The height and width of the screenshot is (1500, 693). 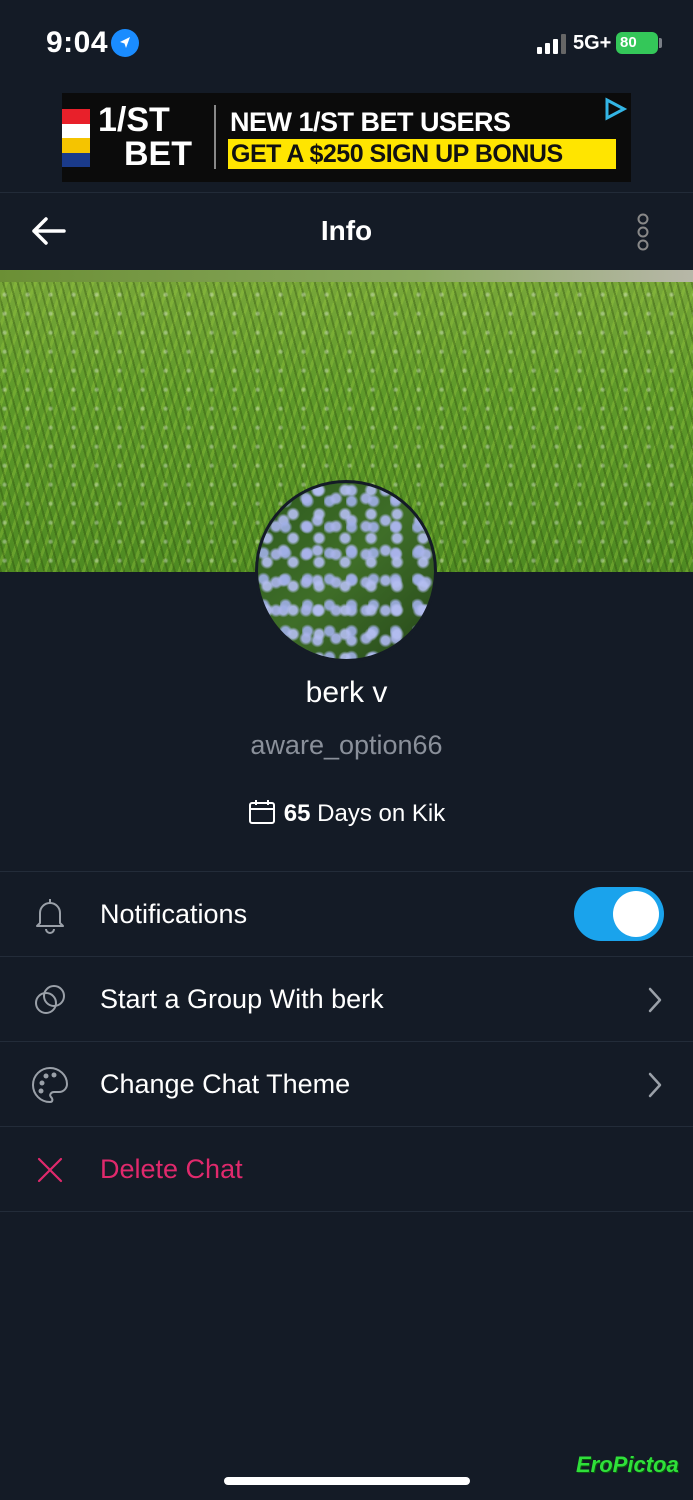 I want to click on more-vertical-icon, so click(x=643, y=233).